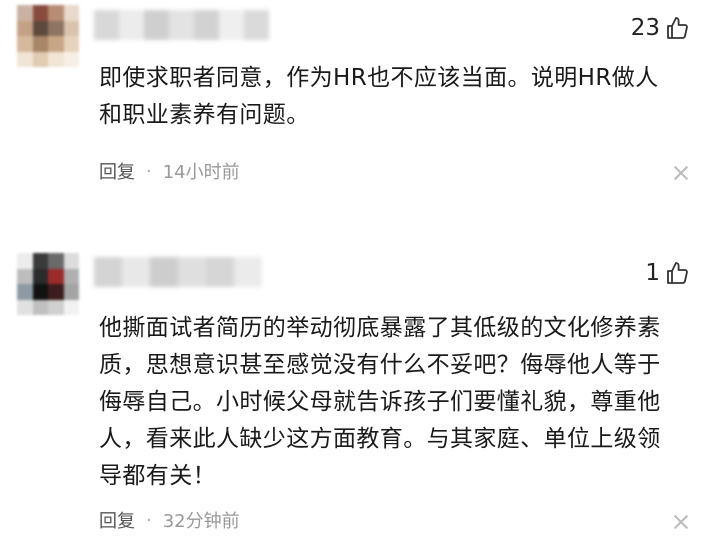  Describe the element at coordinates (399, 97) in the screenshot. I see `comment-text: 即使求职者同意，作为HR也不应该当面。说明HR做人 和职业素养有问题。` at that location.